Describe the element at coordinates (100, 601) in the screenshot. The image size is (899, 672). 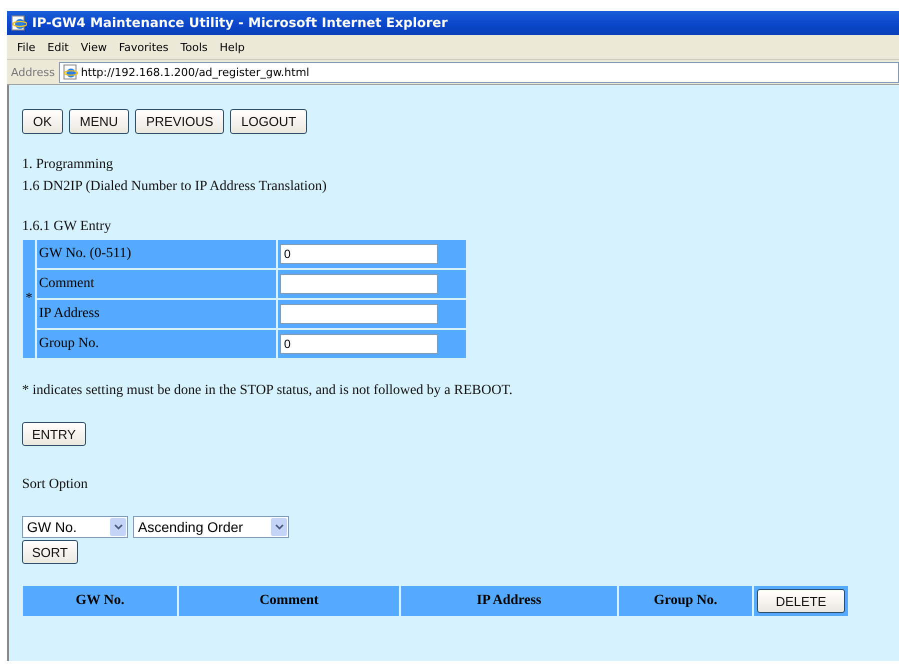
I see `column-header: GW No.` at that location.